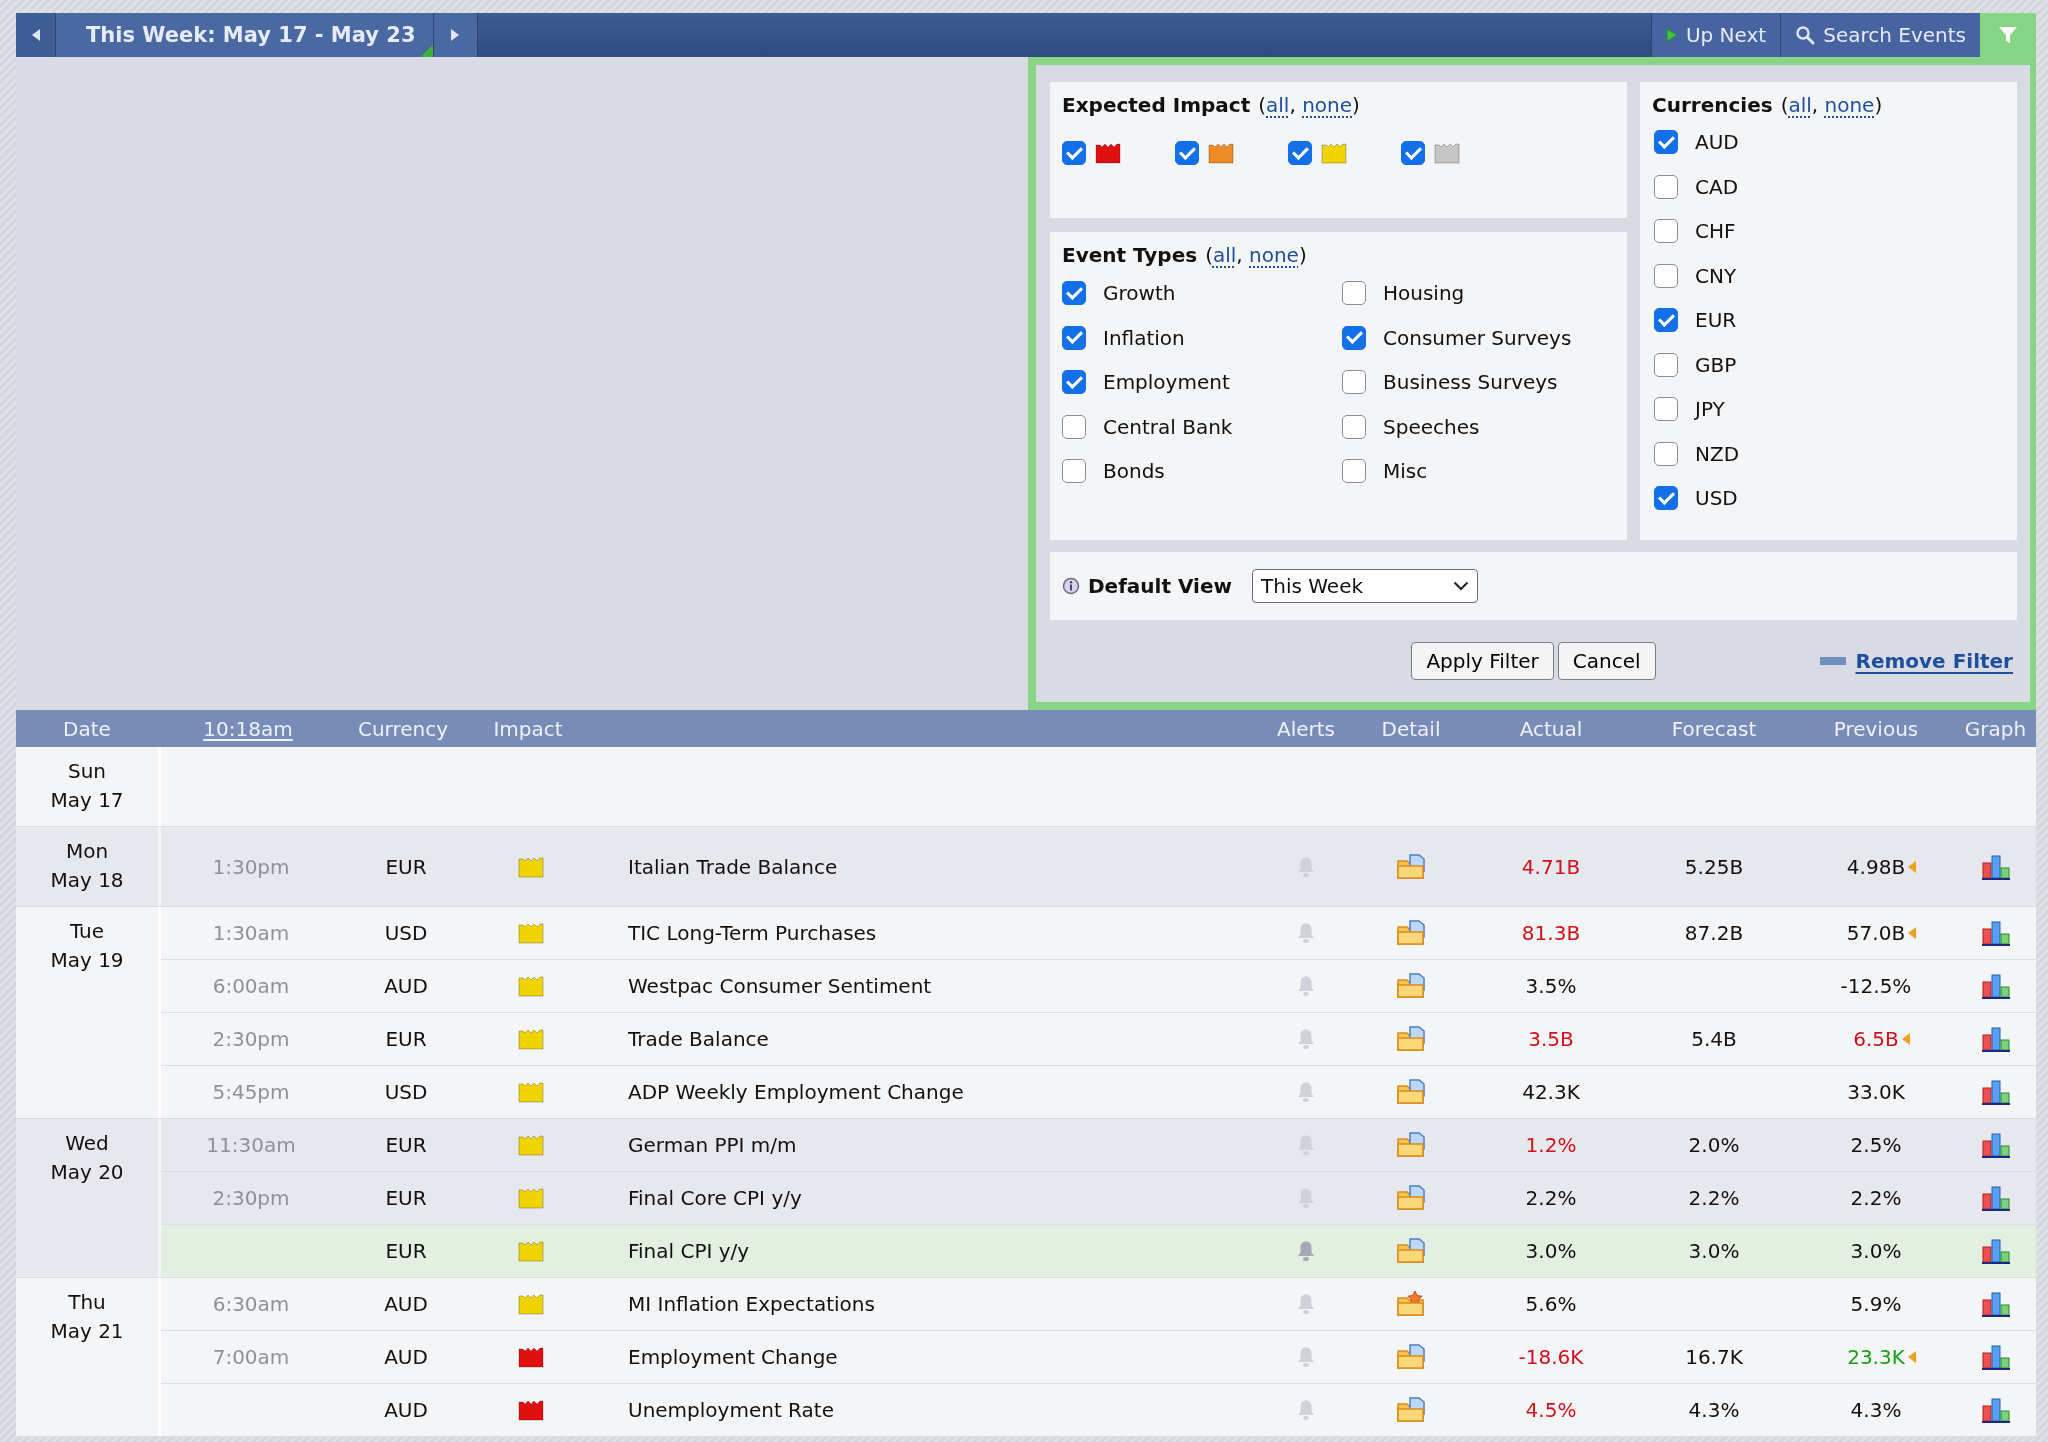 This screenshot has height=1442, width=2048. What do you see at coordinates (1876, 986) in the screenshot?
I see `previous-value: -12.5%` at bounding box center [1876, 986].